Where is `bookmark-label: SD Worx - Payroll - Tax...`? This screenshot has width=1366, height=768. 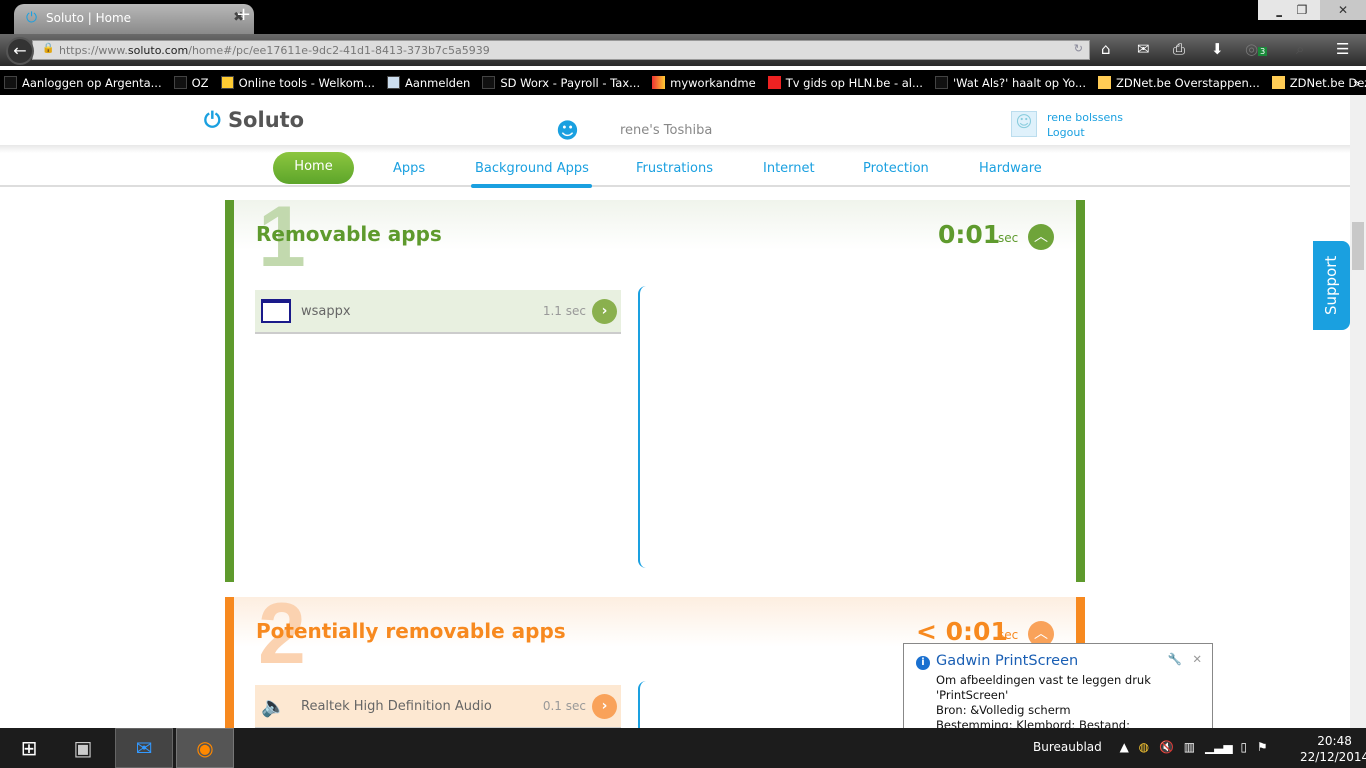 bookmark-label: SD Worx - Payroll - Tax... is located at coordinates (570, 82).